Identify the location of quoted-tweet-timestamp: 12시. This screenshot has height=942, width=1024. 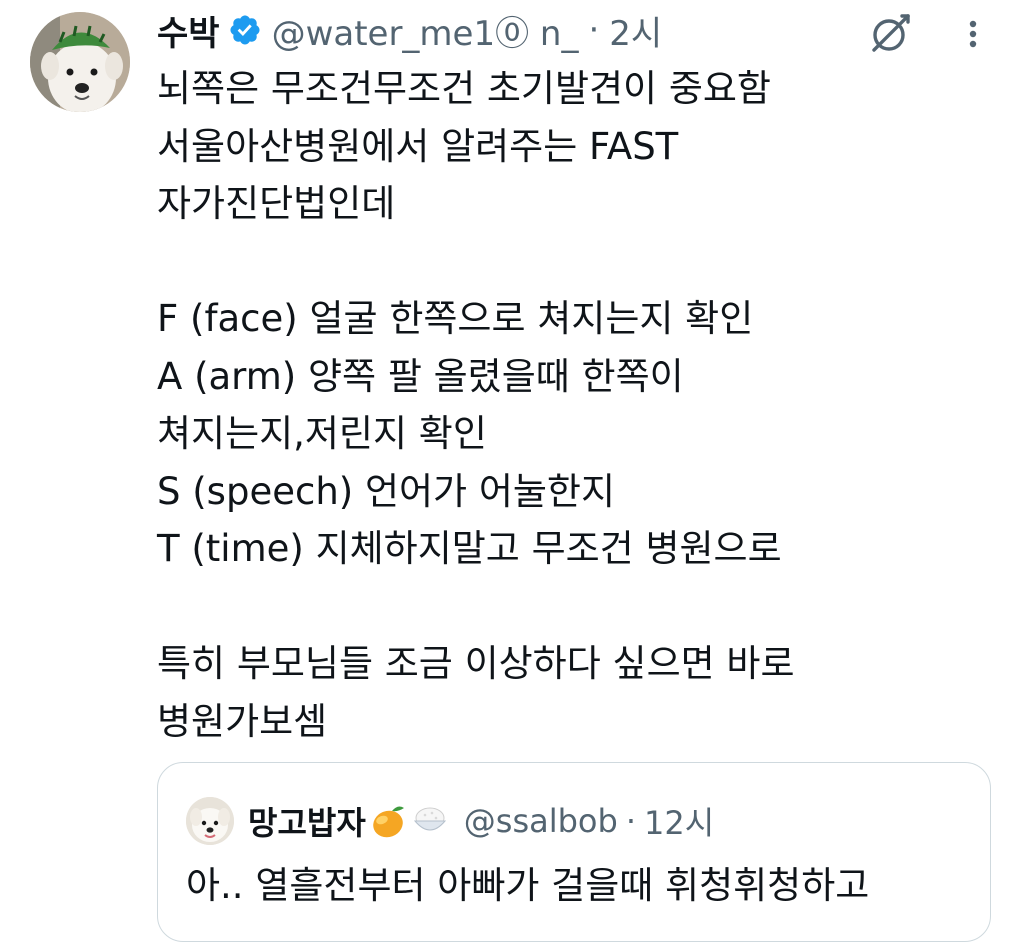
(679, 821).